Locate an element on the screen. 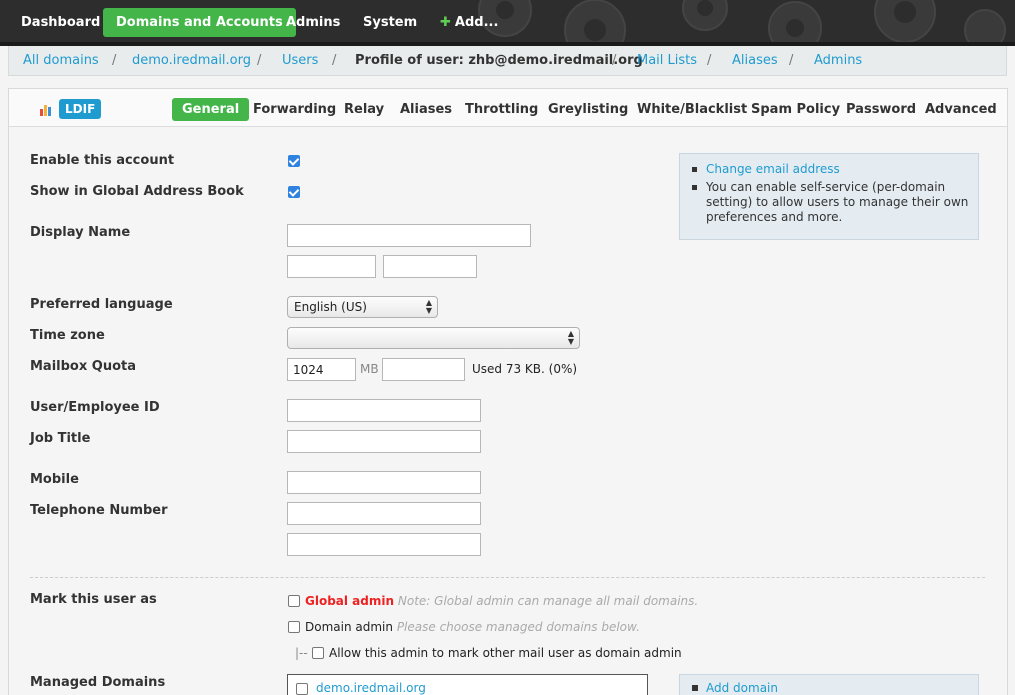 This screenshot has width=1015, height=695. change-email-link: Change email address is located at coordinates (773, 169).